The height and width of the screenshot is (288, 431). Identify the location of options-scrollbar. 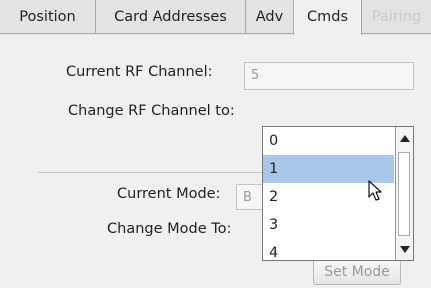
(404, 193).